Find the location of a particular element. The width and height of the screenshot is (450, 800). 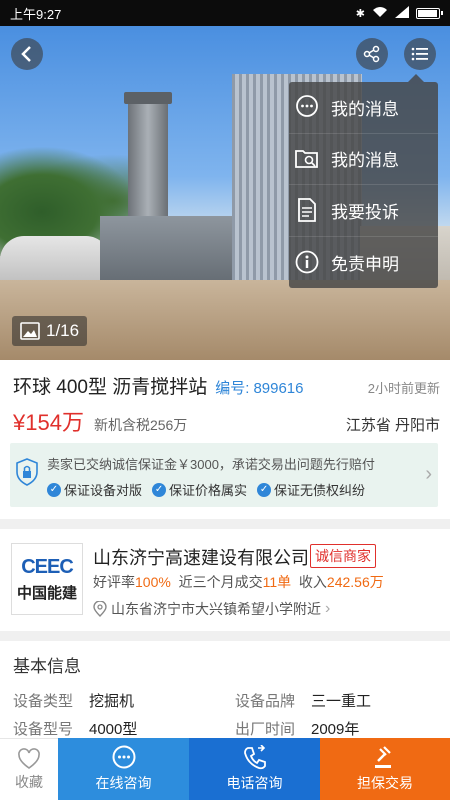

battery-icon is located at coordinates (429, 13).